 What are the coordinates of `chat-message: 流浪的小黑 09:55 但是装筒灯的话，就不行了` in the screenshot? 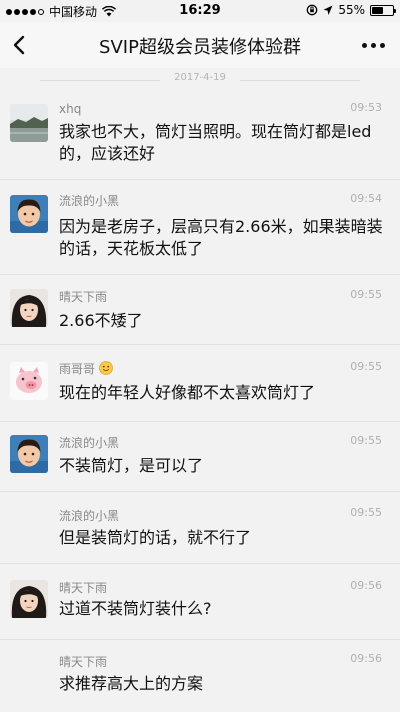 It's located at (200, 528).